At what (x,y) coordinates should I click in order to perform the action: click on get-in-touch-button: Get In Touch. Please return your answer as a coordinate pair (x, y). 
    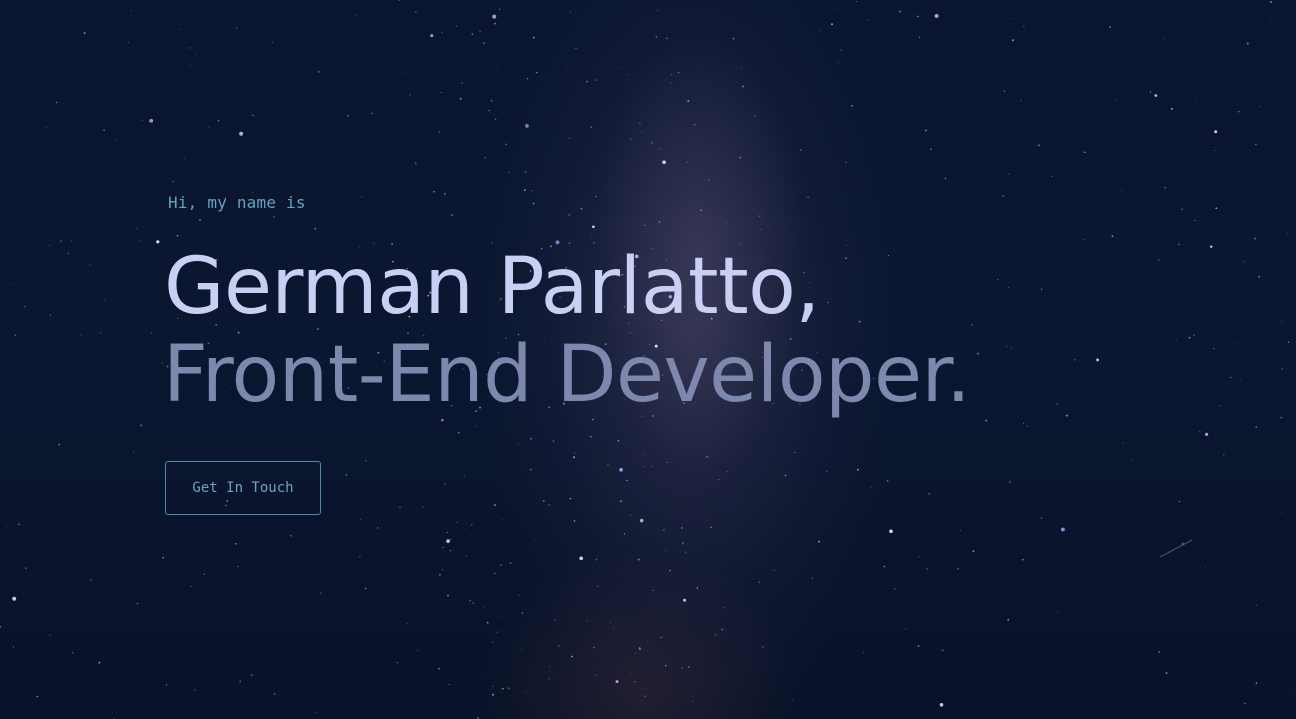
    Looking at the image, I should click on (243, 488).